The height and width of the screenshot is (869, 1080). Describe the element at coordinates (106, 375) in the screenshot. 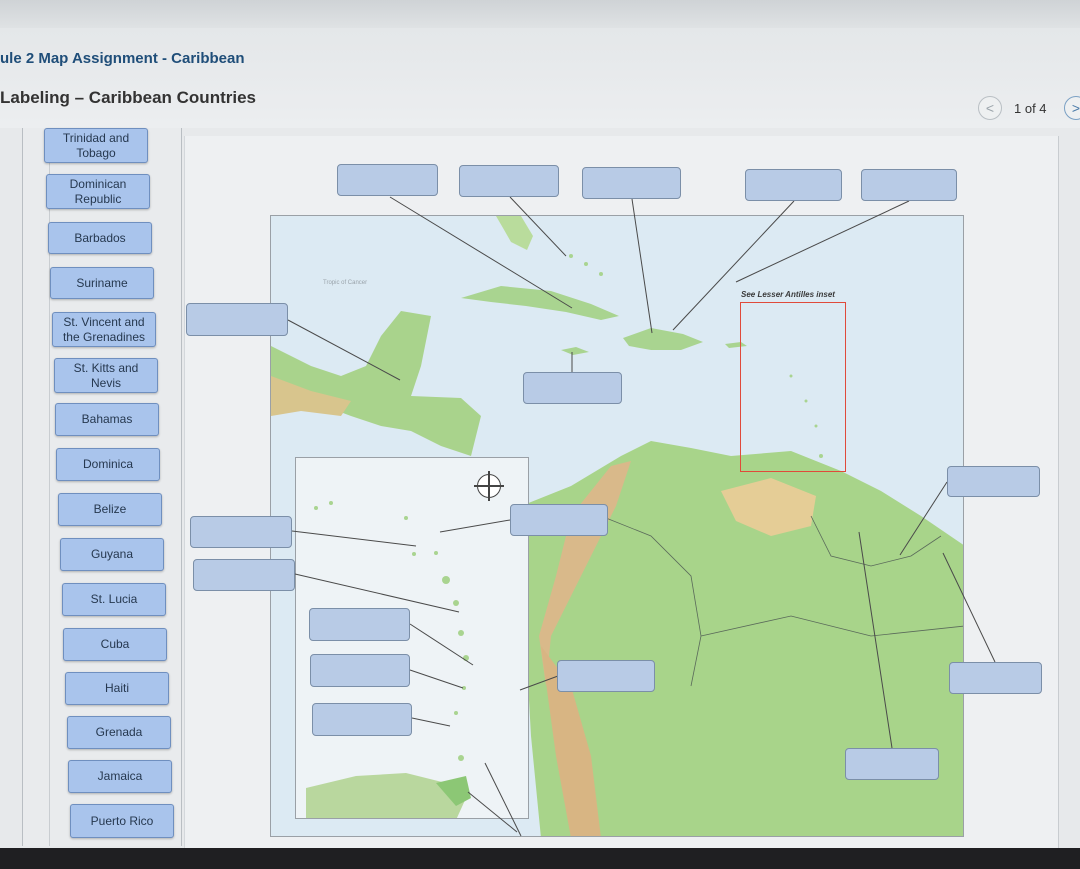

I see `label-chip-st-kitts-and-nevis: St. Kitts and Nevis` at that location.